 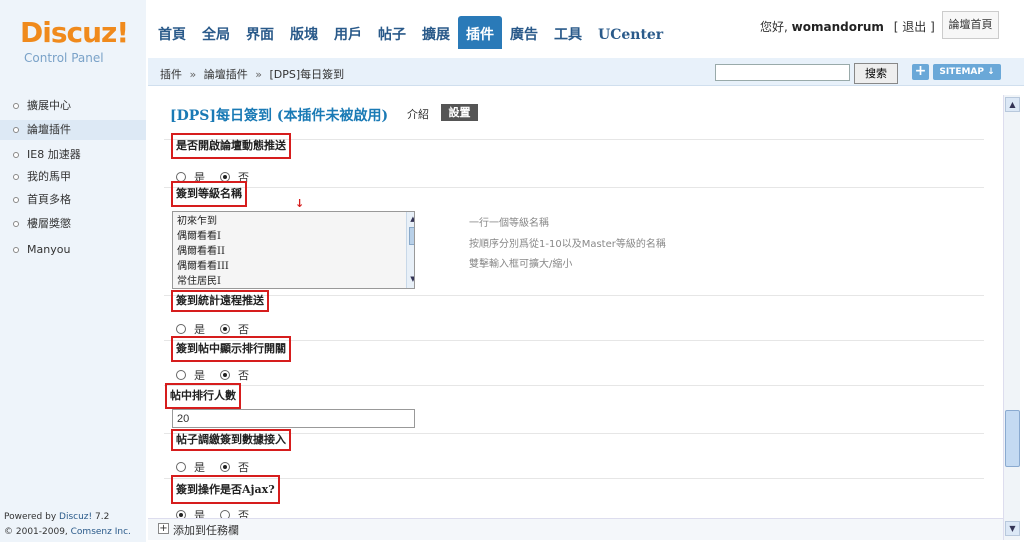 What do you see at coordinates (575, 529) in the screenshot?
I see `footer-bar: + 添加到任務欄` at bounding box center [575, 529].